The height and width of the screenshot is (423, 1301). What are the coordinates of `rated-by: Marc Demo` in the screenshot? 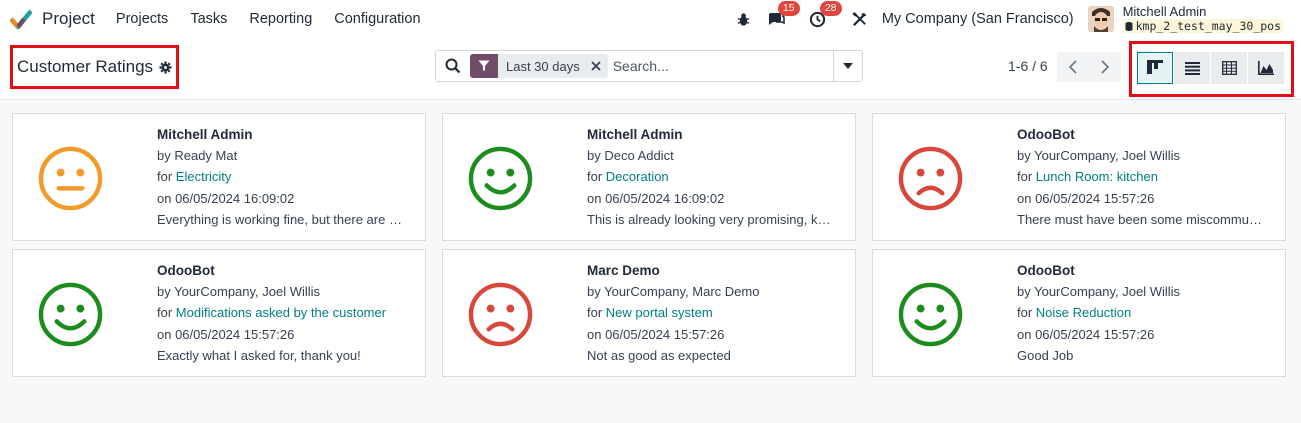 It's located at (623, 270).